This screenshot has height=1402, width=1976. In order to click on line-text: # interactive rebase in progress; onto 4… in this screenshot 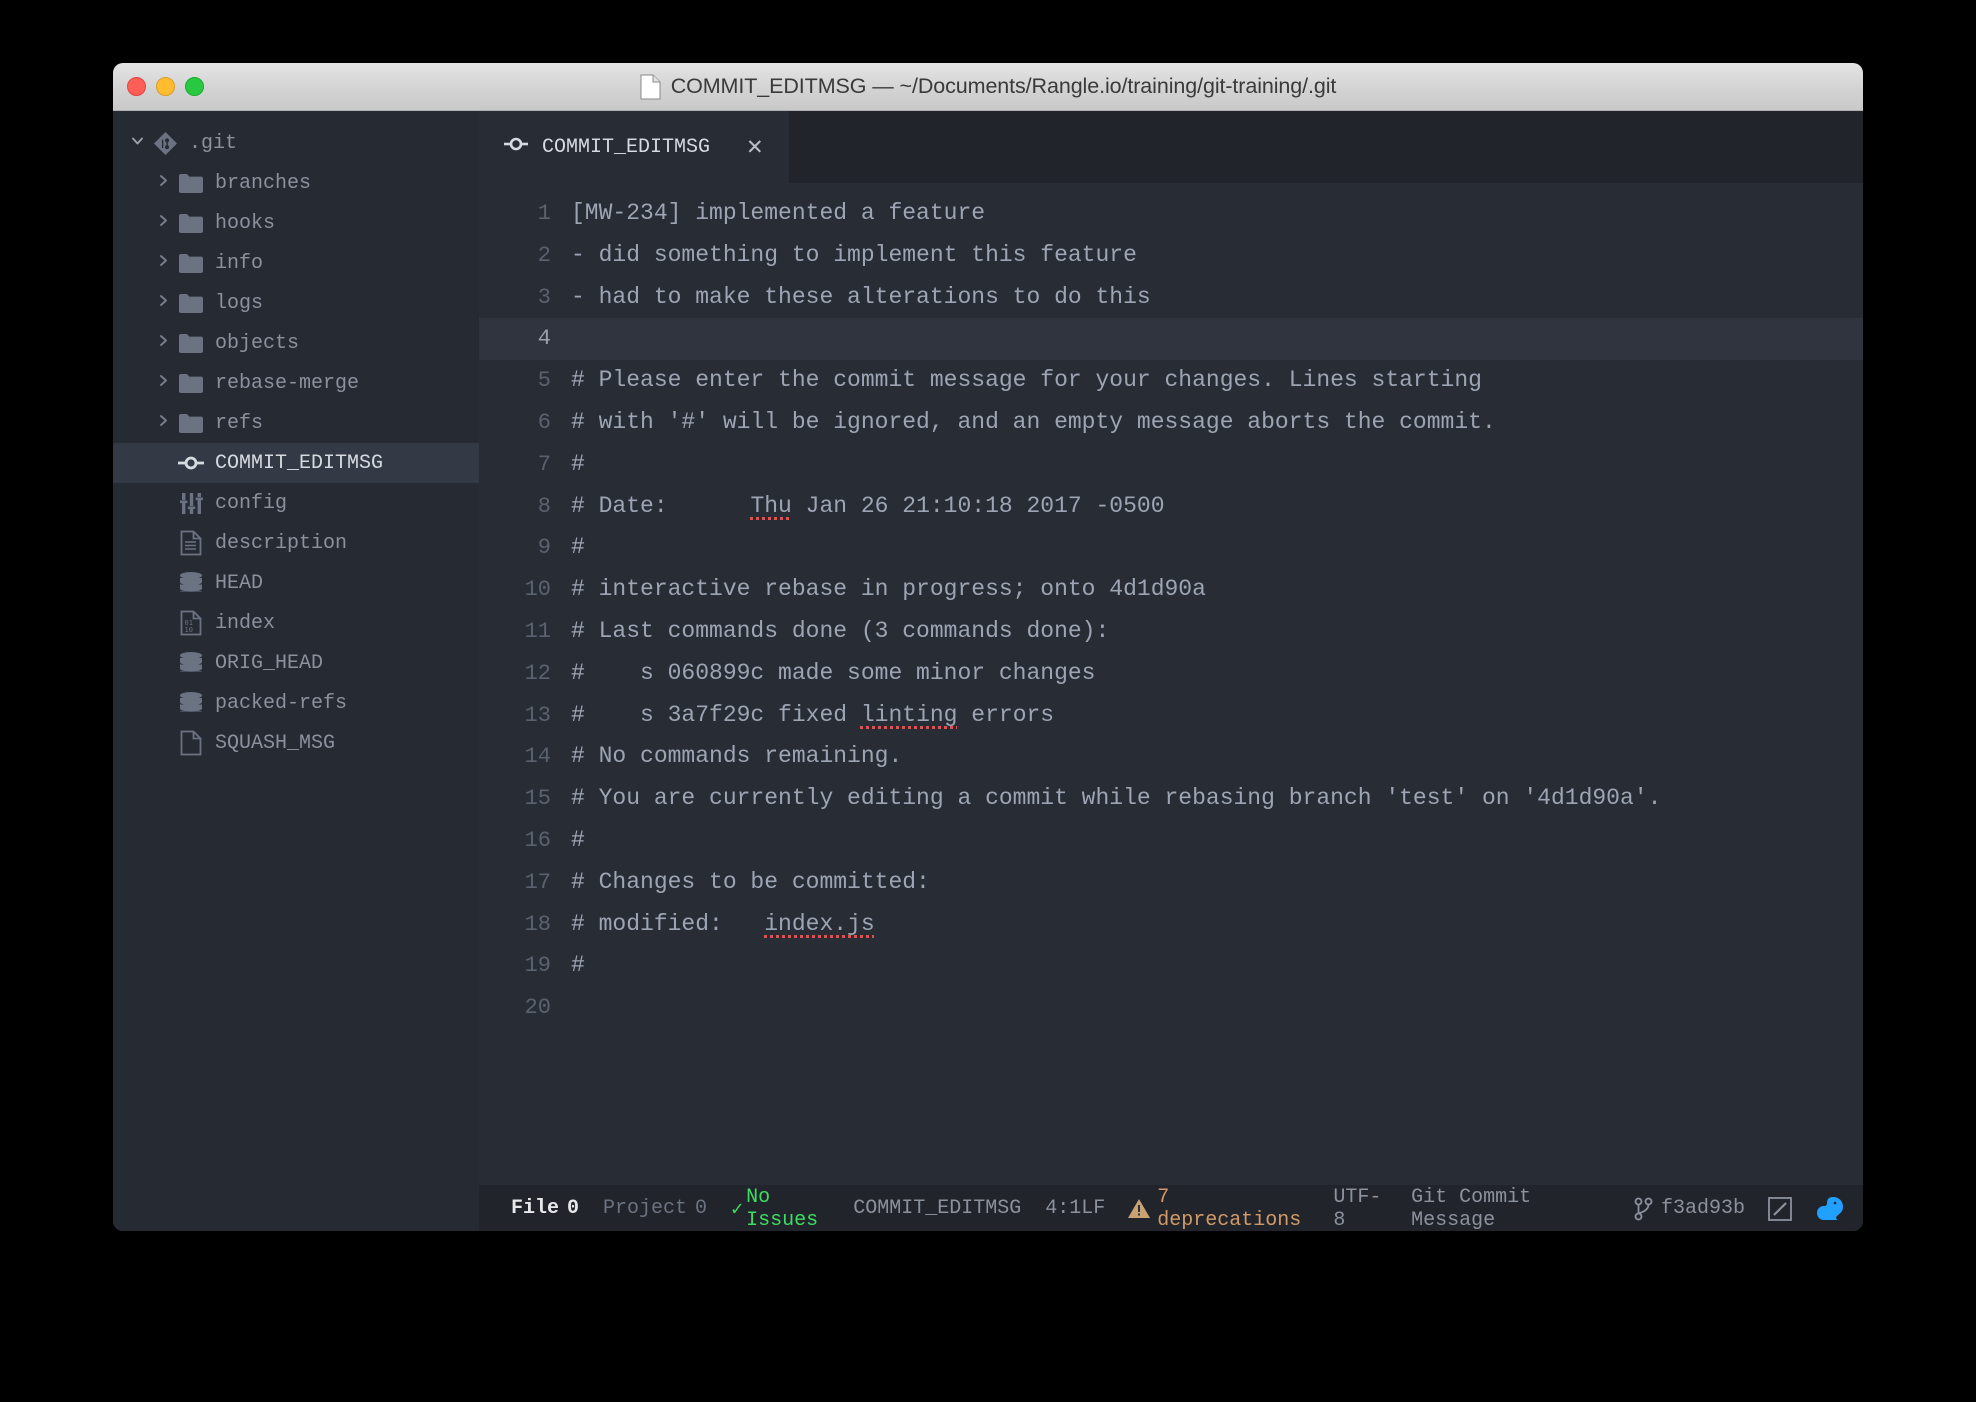, I will do `click(888, 589)`.